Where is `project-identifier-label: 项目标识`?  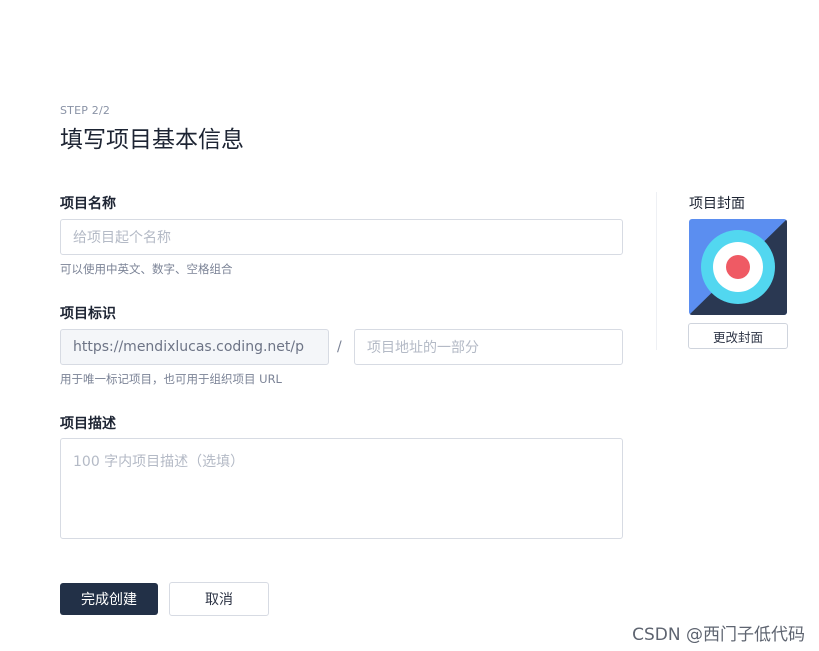
project-identifier-label: 项目标识 is located at coordinates (88, 314).